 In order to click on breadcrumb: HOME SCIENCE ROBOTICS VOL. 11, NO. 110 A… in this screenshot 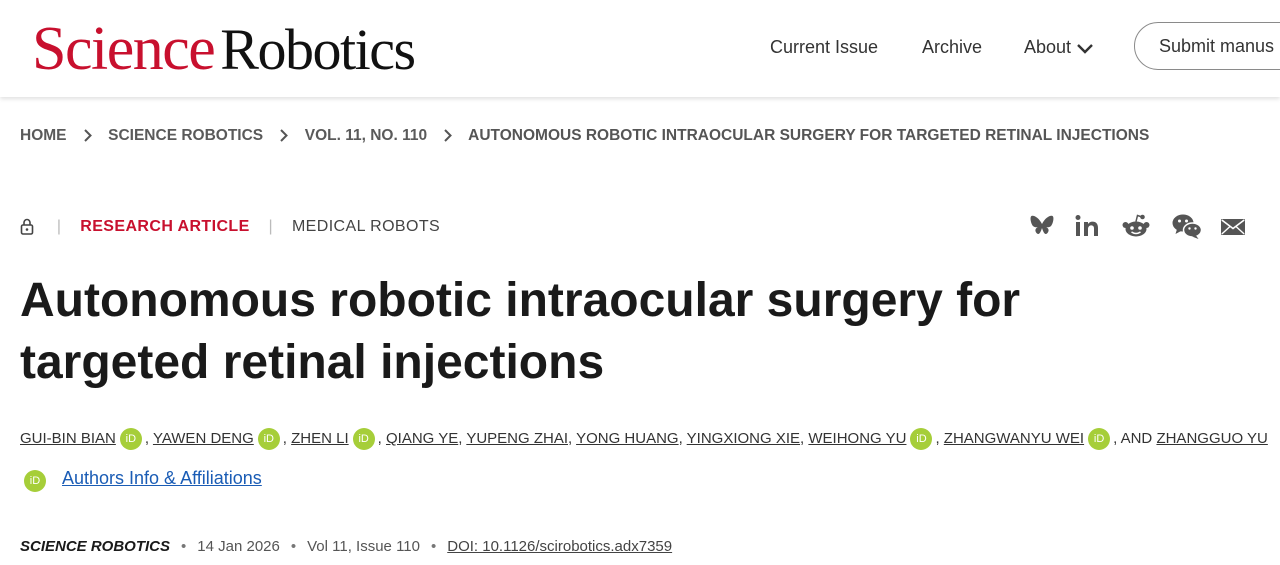, I will do `click(584, 136)`.